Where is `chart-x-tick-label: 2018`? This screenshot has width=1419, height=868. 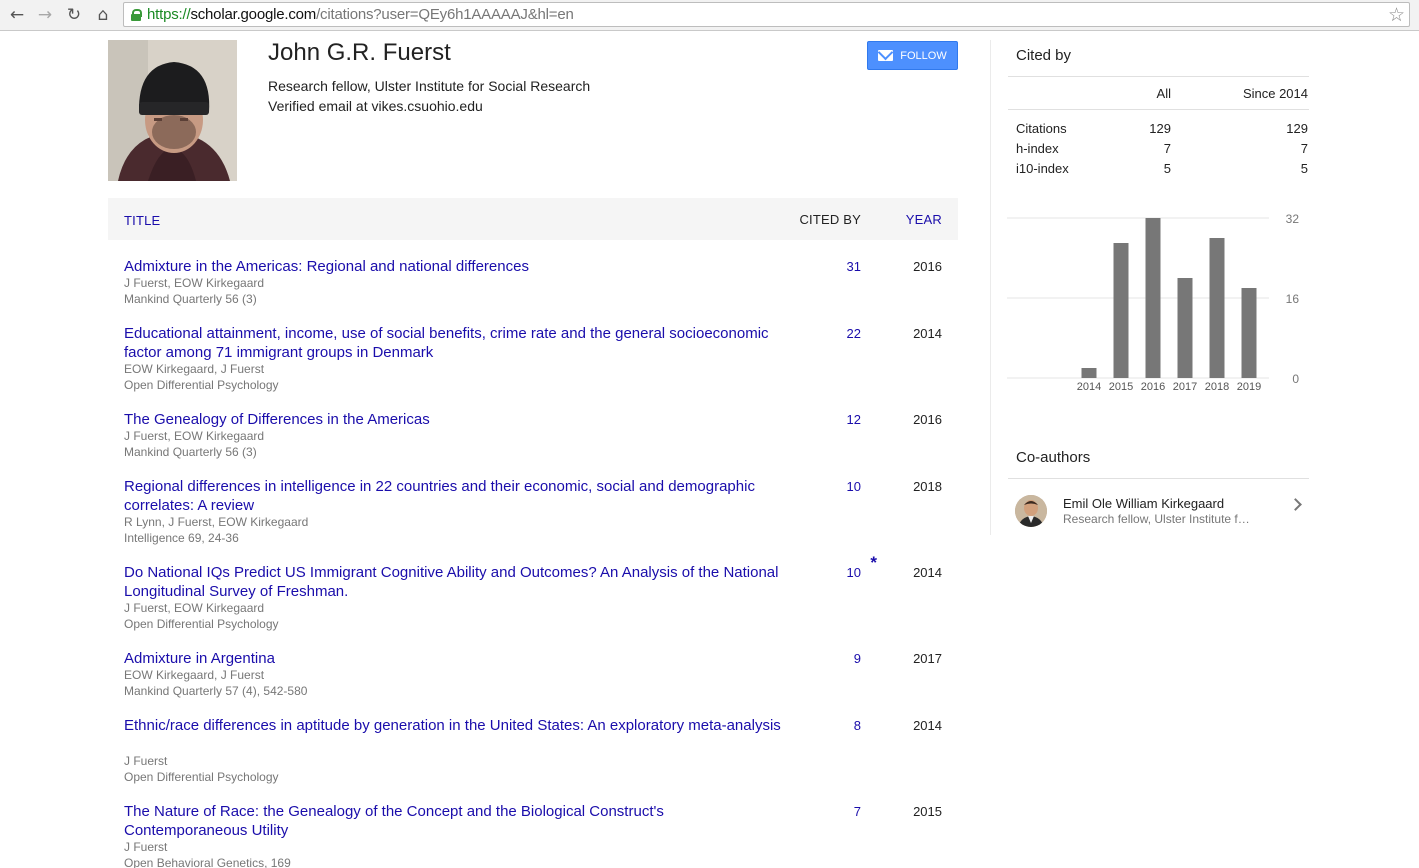
chart-x-tick-label: 2018 is located at coordinates (1217, 387).